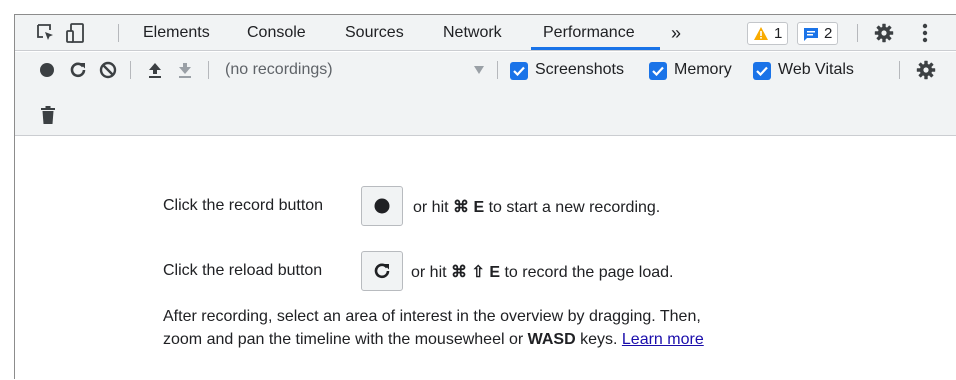 This screenshot has height=380, width=956. Describe the element at coordinates (431, 207) in the screenshot. I see `record-hint-prefix: or hit` at that location.